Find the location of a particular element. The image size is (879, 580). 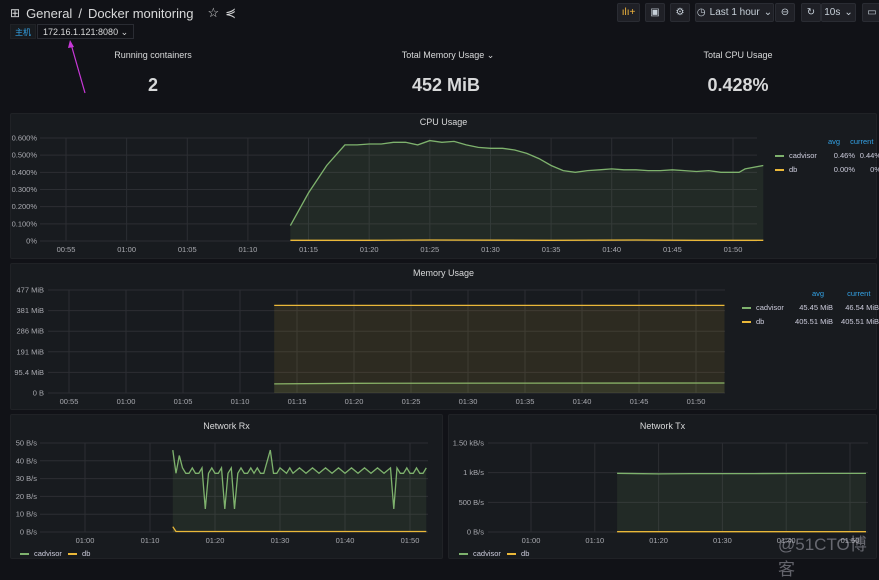

y-tick-label: 50 B/s is located at coordinates (27, 443).